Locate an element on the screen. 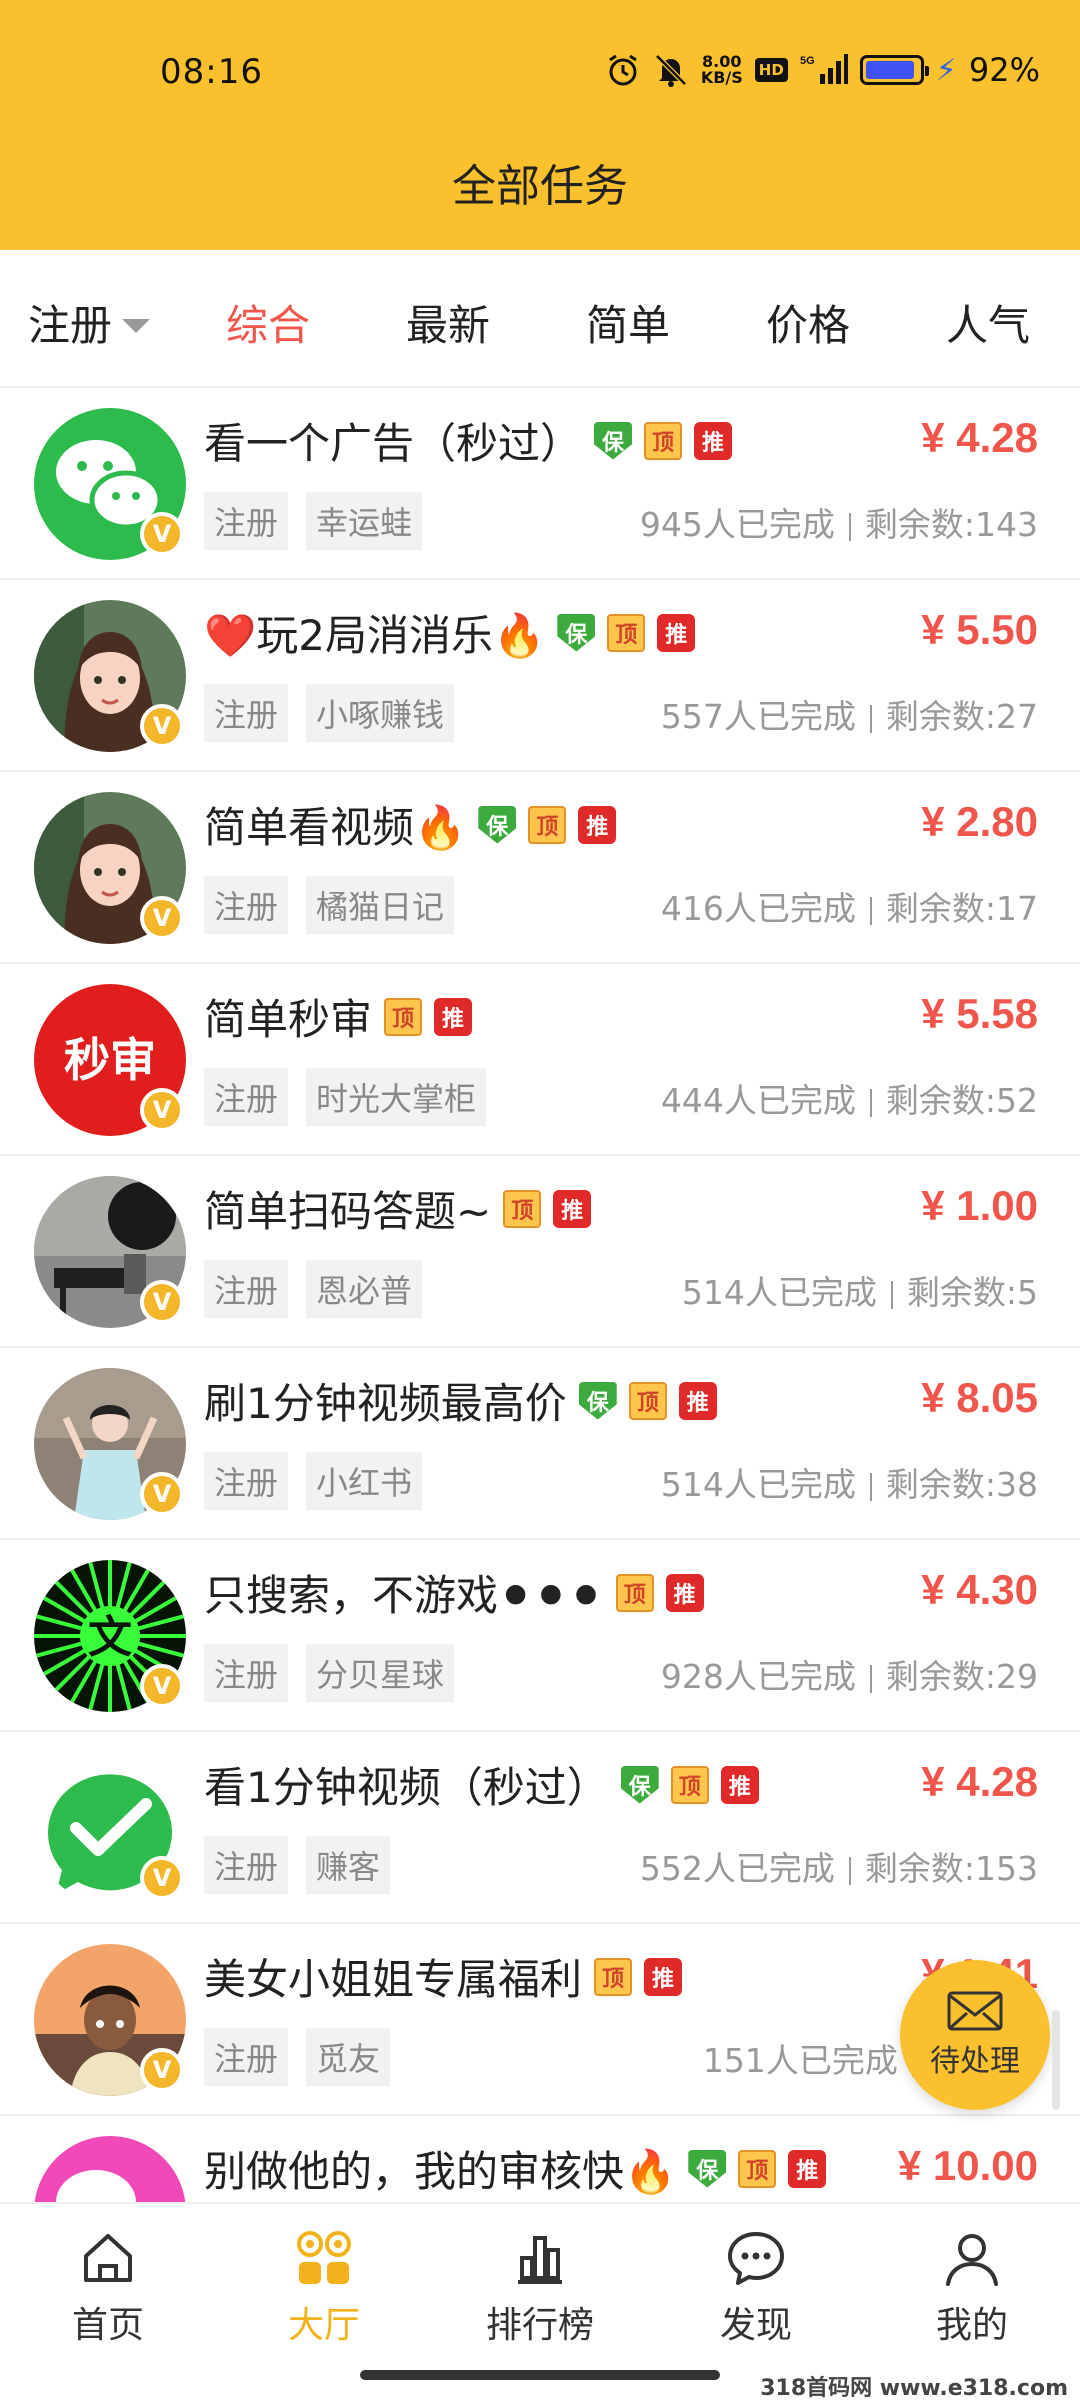  tab-popularity: 人气 is located at coordinates (988, 322).